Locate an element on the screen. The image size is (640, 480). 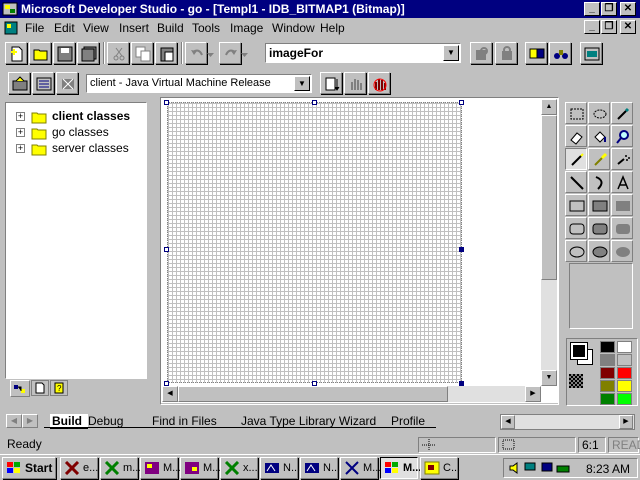
undo-dropdown is located at coordinates (211, 53).